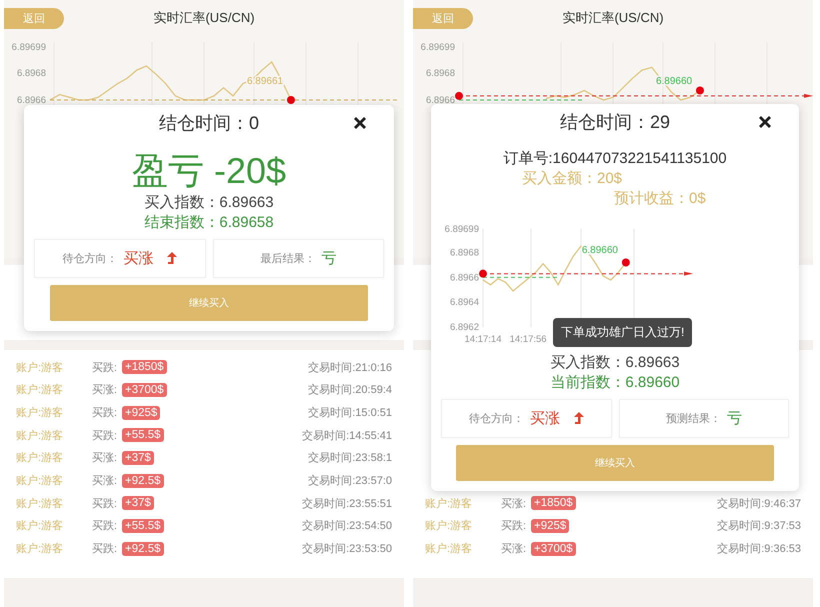 Image resolution: width=820 pixels, height=607 pixels. Describe the element at coordinates (615, 159) in the screenshot. I see `order-number: 订单号:160447073221541135100` at that location.